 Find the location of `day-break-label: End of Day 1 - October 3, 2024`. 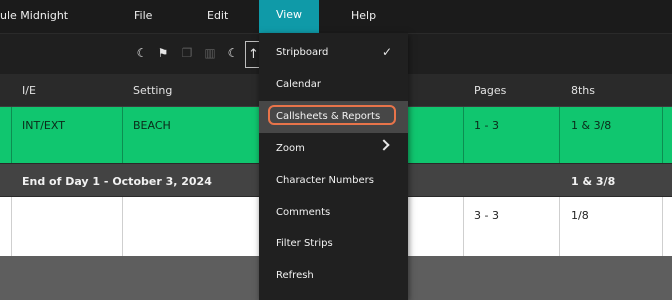

day-break-label: End of Day 1 - October 3, 2024 is located at coordinates (117, 181).